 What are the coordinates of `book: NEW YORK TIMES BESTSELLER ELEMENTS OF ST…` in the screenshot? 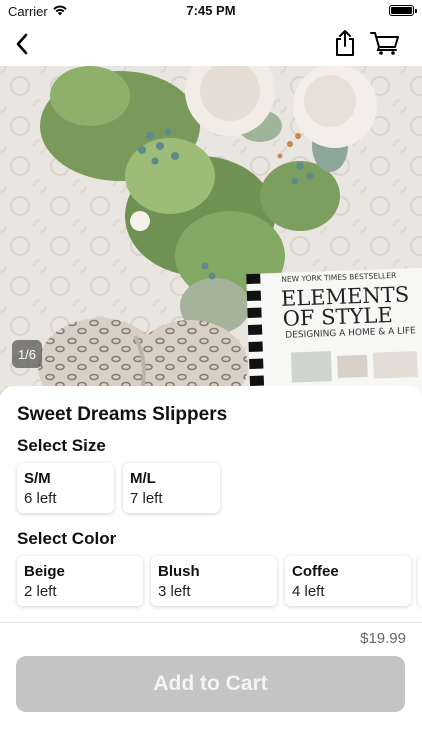 It's located at (334, 331).